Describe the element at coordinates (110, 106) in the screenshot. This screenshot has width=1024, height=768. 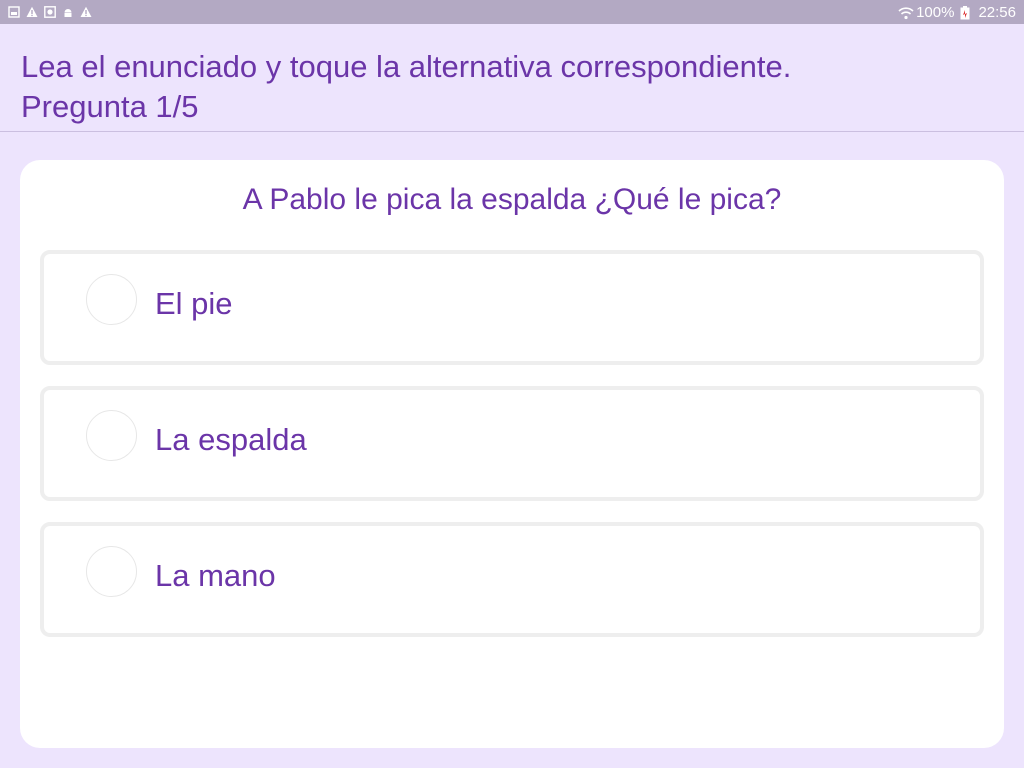
I see `question-progress: Pregunta 1/5` at that location.